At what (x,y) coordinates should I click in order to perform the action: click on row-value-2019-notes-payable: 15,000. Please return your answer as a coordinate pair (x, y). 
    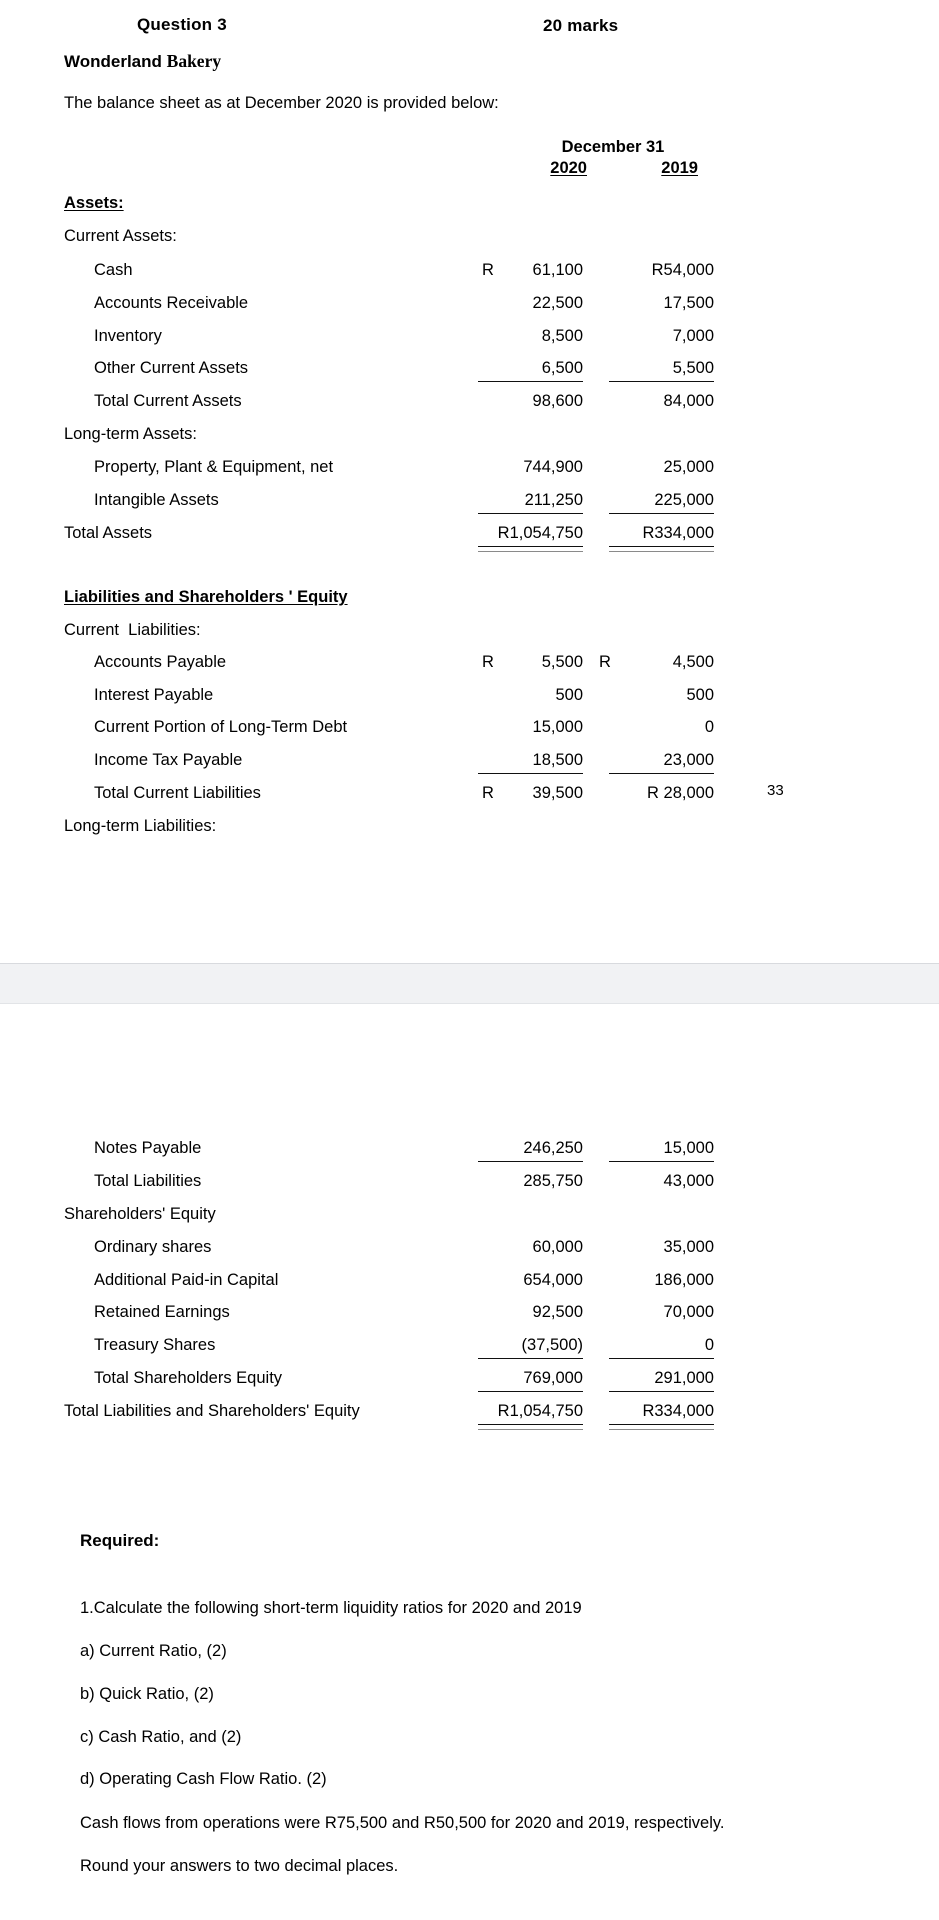
    Looking at the image, I should click on (688, 1148).